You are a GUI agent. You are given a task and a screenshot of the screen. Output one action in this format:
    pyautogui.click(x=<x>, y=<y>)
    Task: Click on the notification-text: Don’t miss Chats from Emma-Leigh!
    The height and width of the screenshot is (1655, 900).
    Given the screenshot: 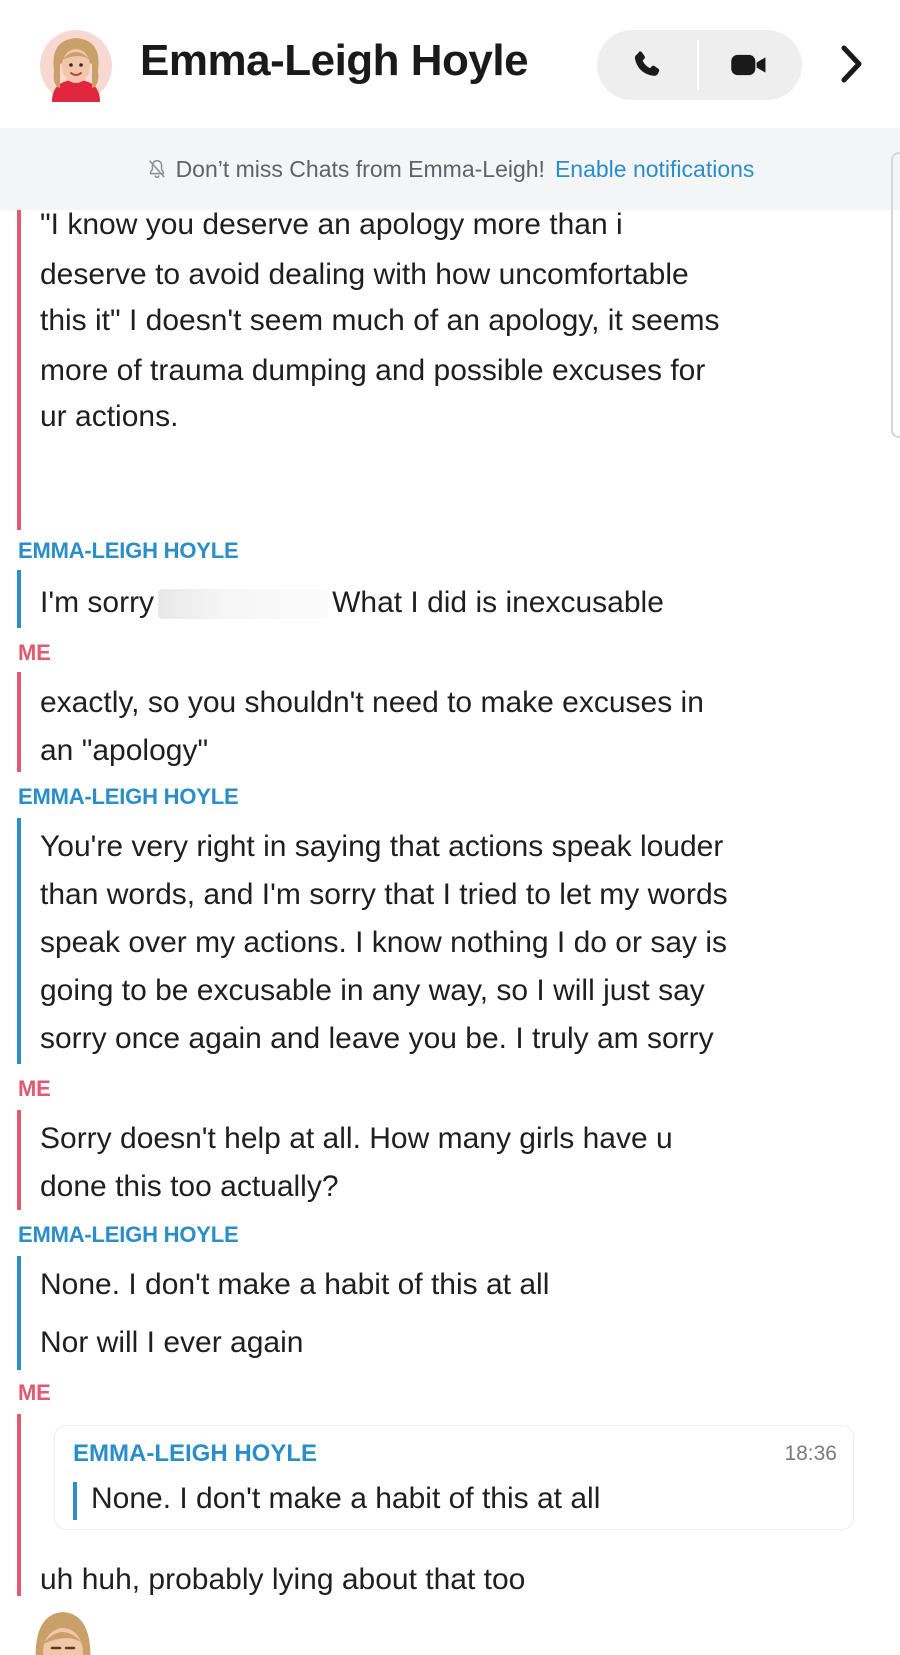 What is the action you would take?
    pyautogui.click(x=360, y=168)
    